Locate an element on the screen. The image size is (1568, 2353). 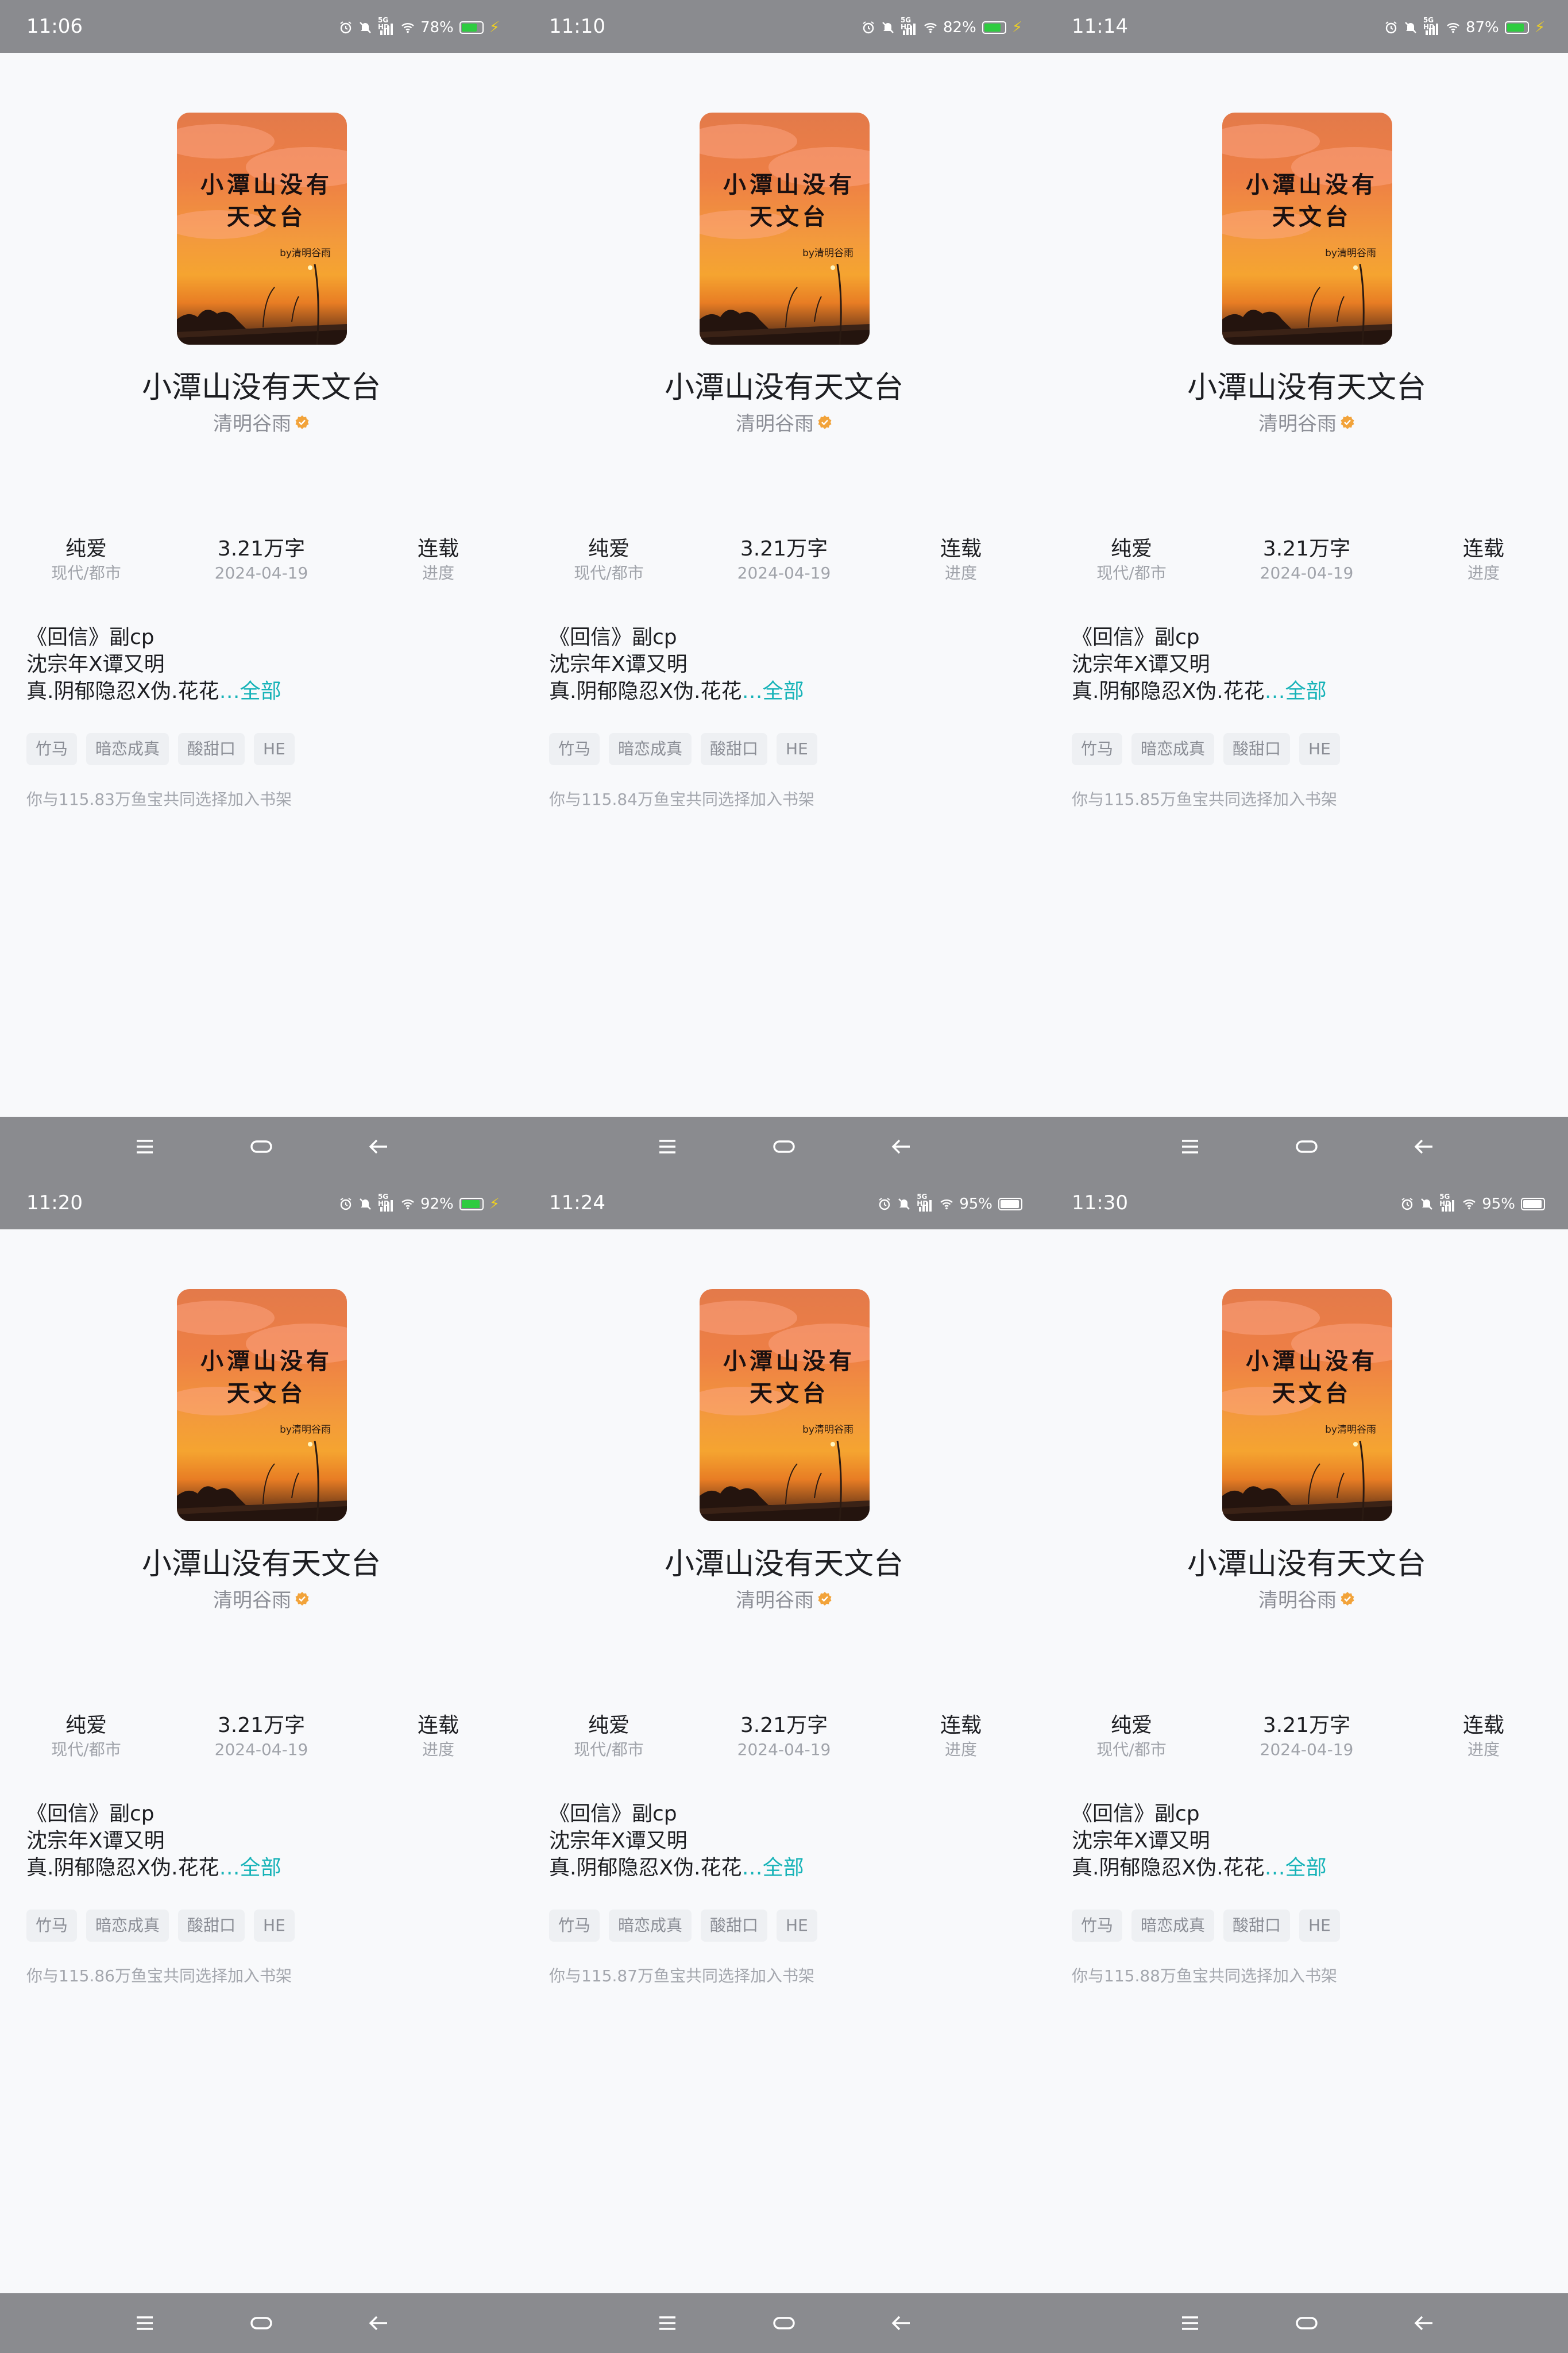
stat-update-date: 2024-04-19 is located at coordinates (784, 573).